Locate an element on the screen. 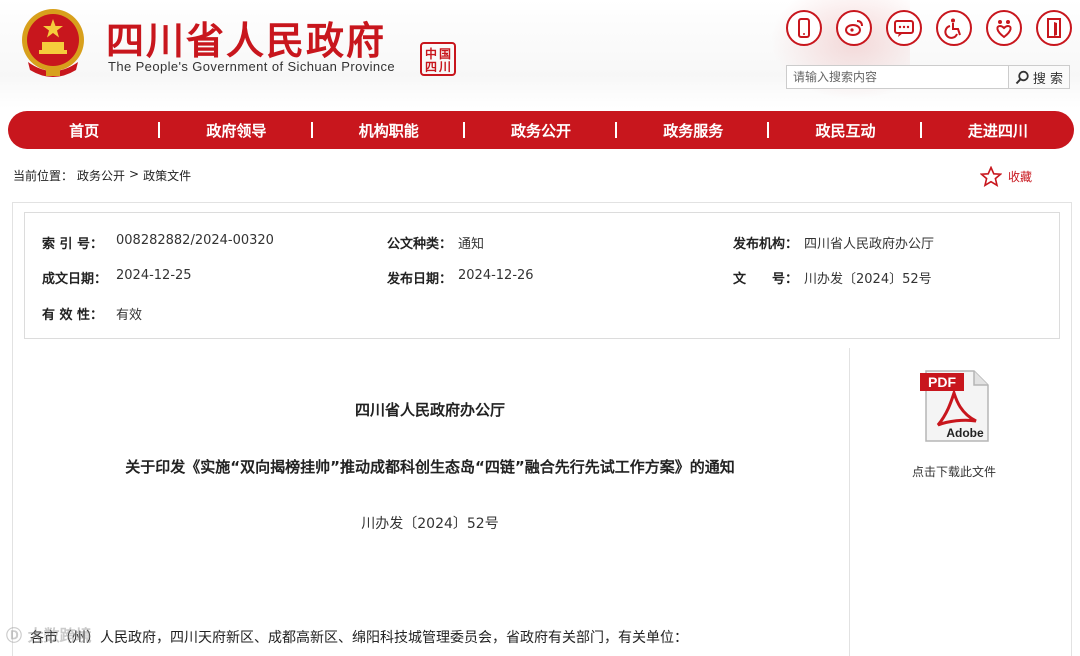 The height and width of the screenshot is (656, 1080). document-number: 川办发〔2024〕52号 is located at coordinates (430, 524).